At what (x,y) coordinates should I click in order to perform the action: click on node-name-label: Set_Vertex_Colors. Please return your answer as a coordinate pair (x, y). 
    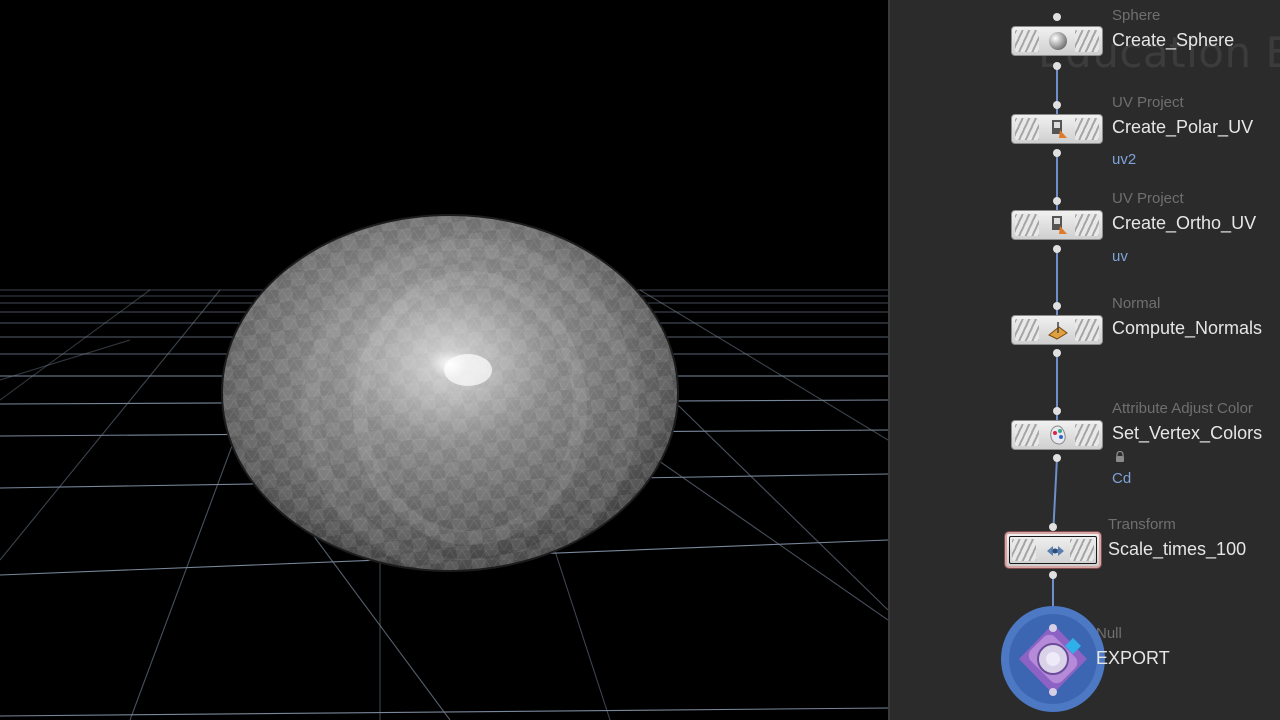
    Looking at the image, I should click on (1187, 433).